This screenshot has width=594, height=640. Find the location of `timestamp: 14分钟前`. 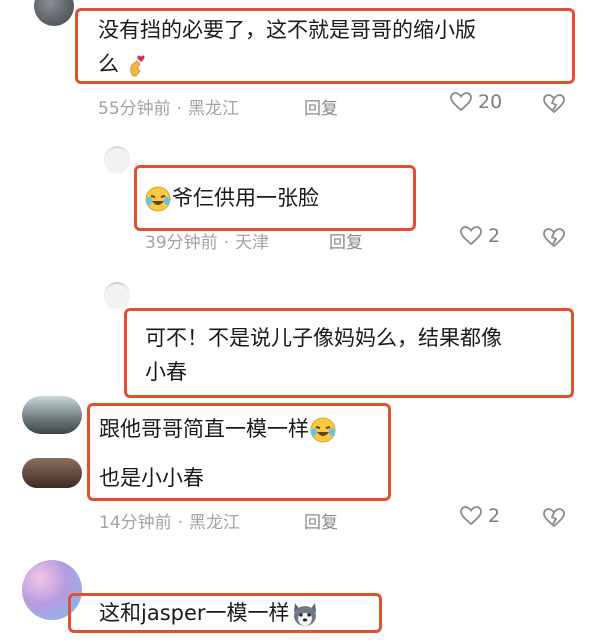

timestamp: 14分钟前 is located at coordinates (135, 523).